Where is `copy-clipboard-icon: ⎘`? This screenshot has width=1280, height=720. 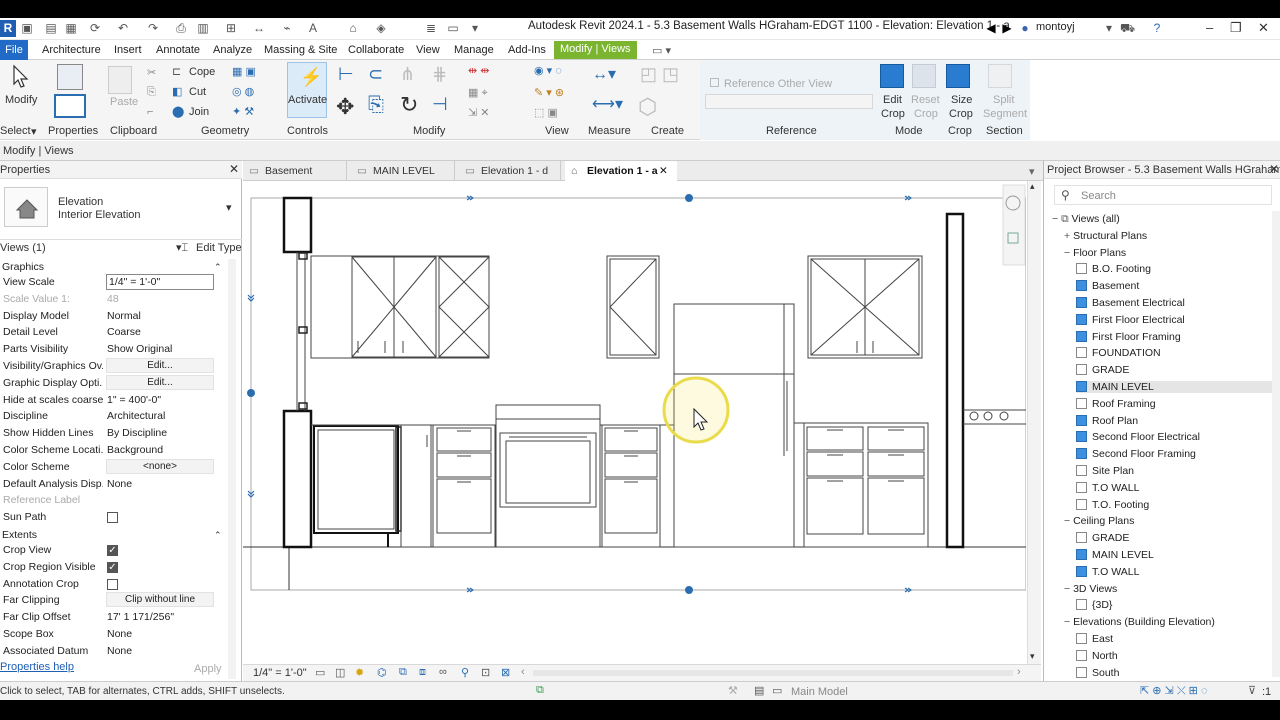 copy-clipboard-icon: ⎘ is located at coordinates (151, 92).